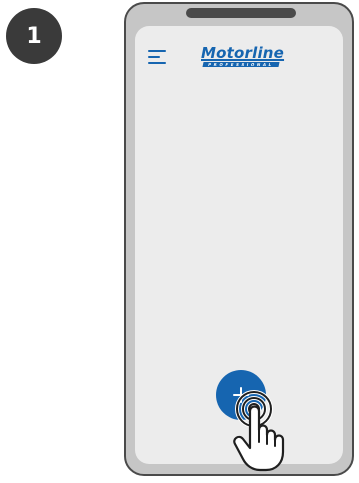  I want to click on hamburger-menu-icon, so click(157, 57).